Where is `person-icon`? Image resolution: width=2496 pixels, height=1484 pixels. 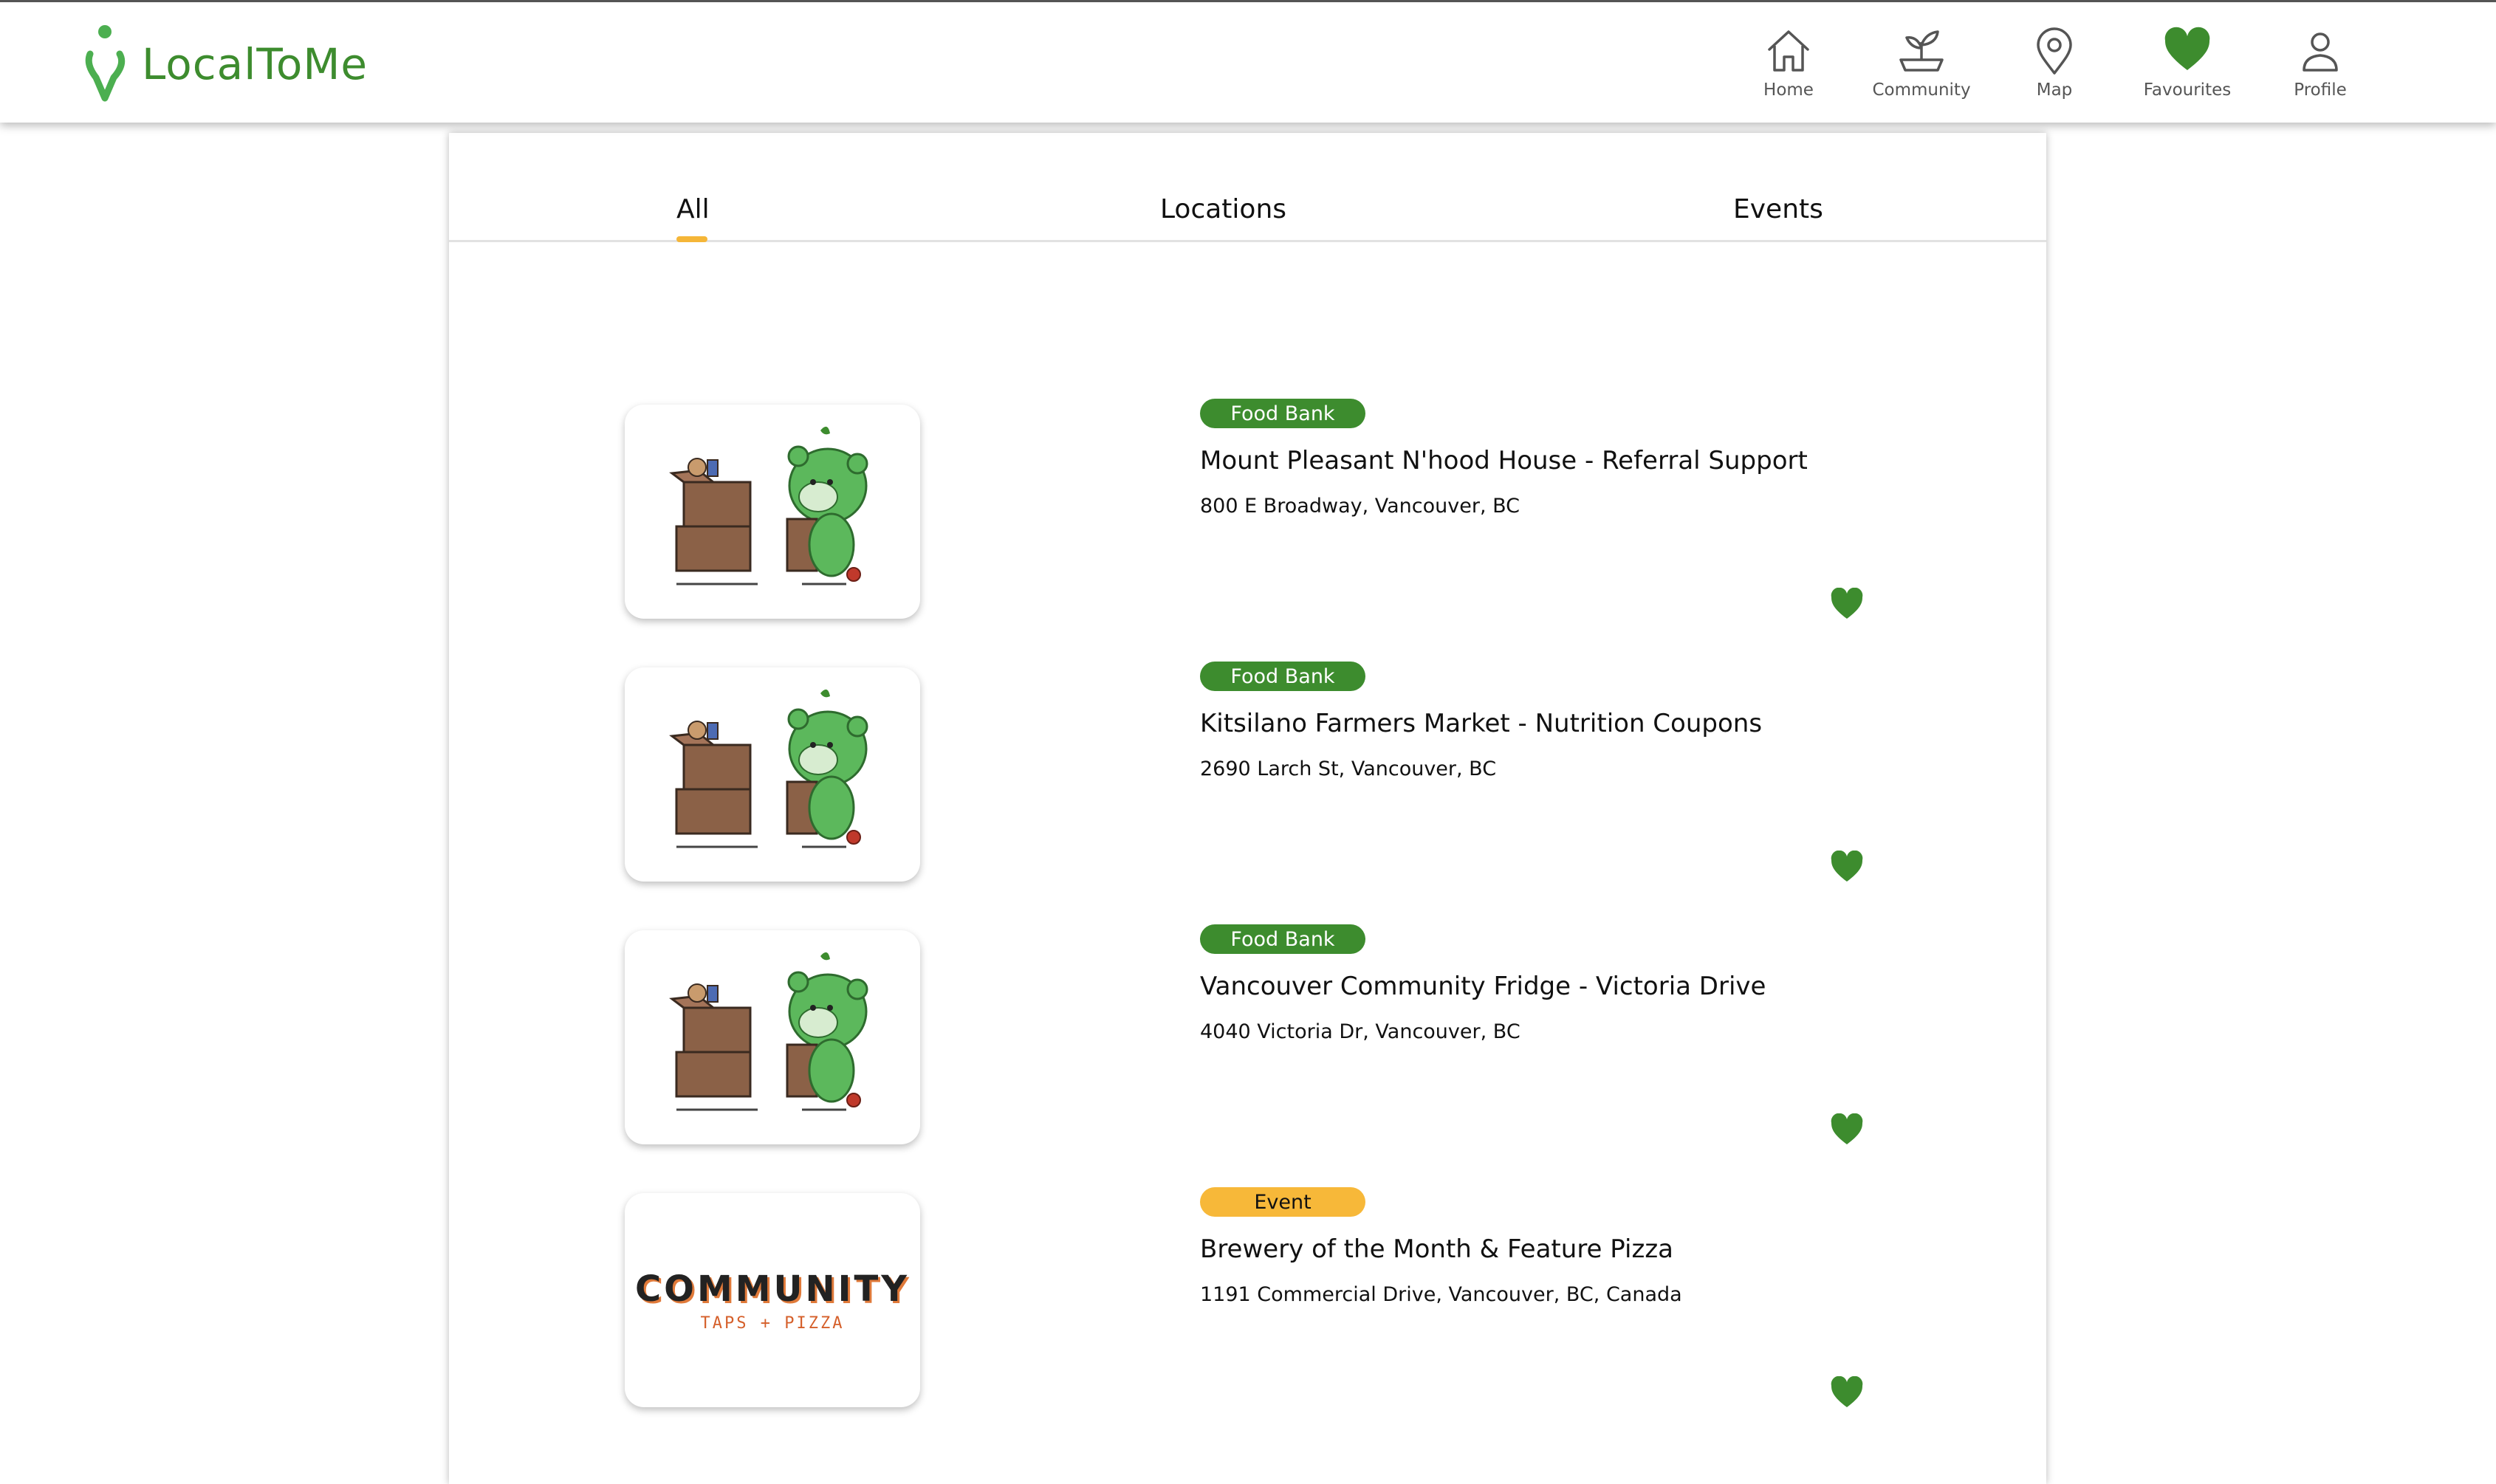 person-icon is located at coordinates (2320, 52).